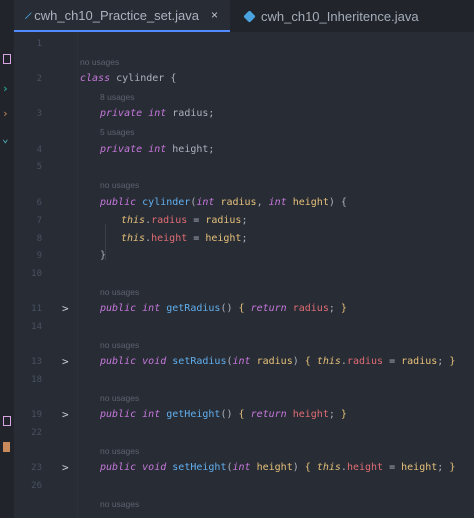  I want to click on code-line: 5, so click(237, 167).